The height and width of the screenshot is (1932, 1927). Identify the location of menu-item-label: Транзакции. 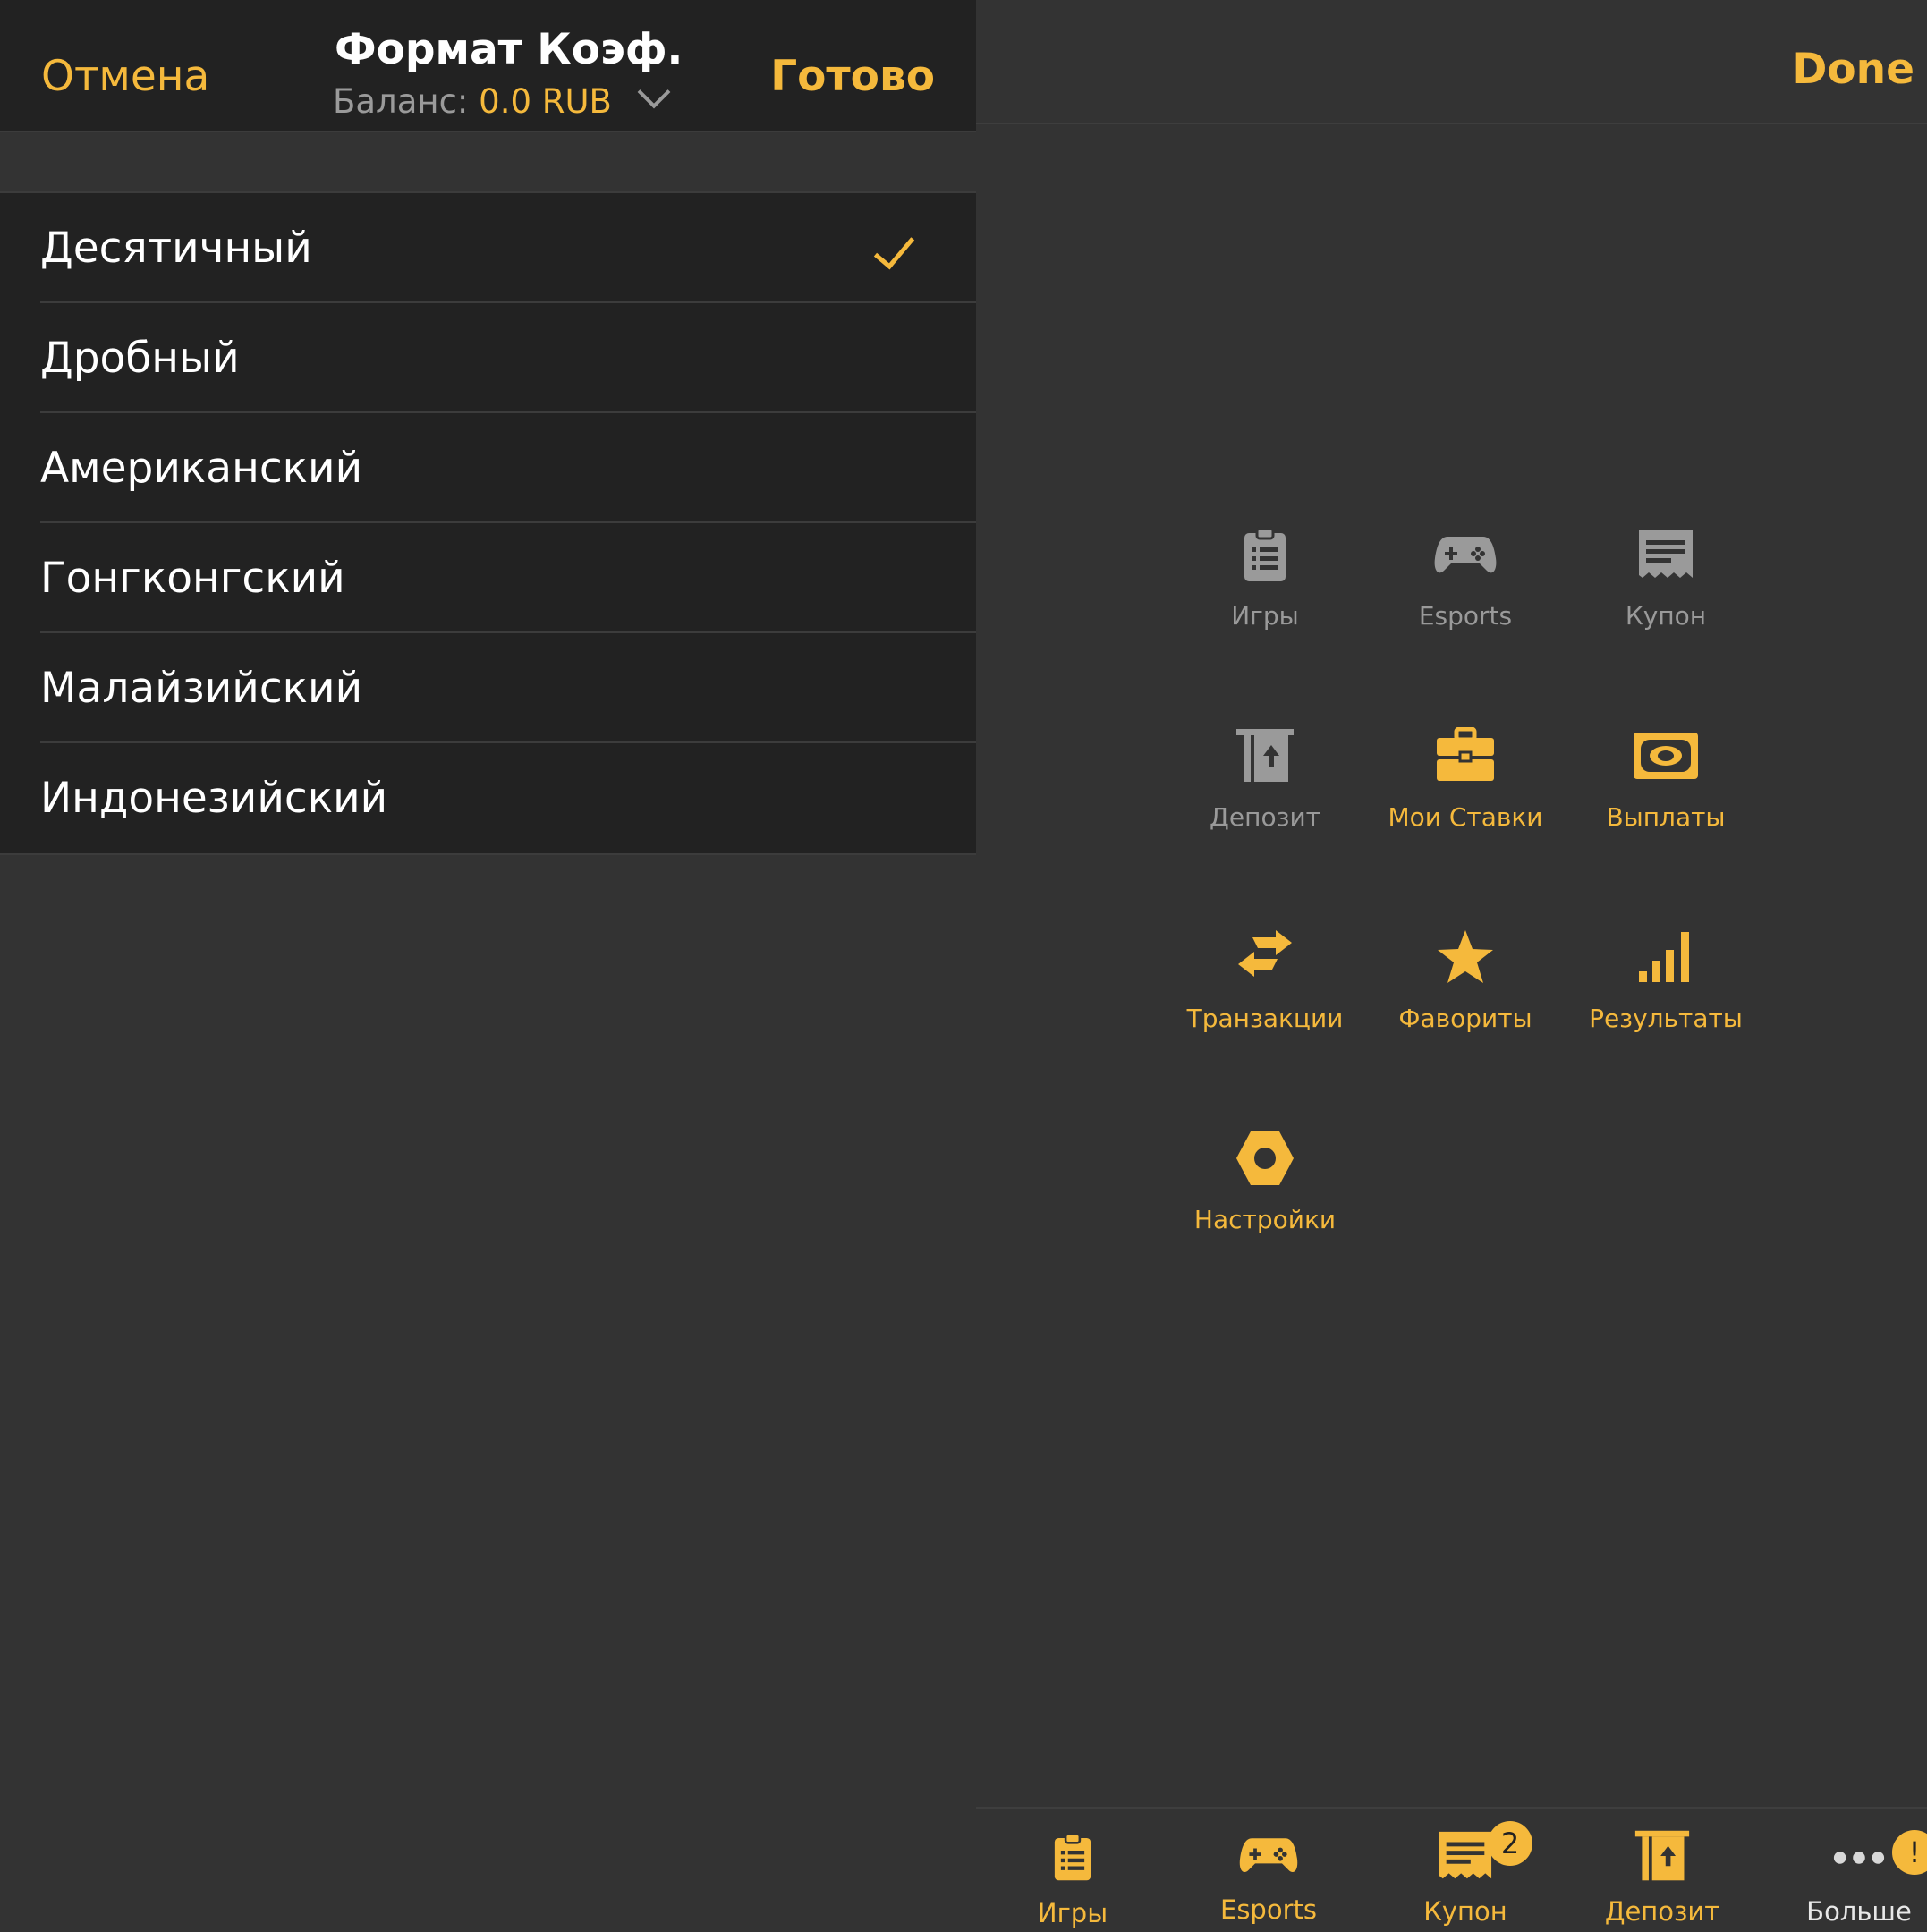
(1265, 1018).